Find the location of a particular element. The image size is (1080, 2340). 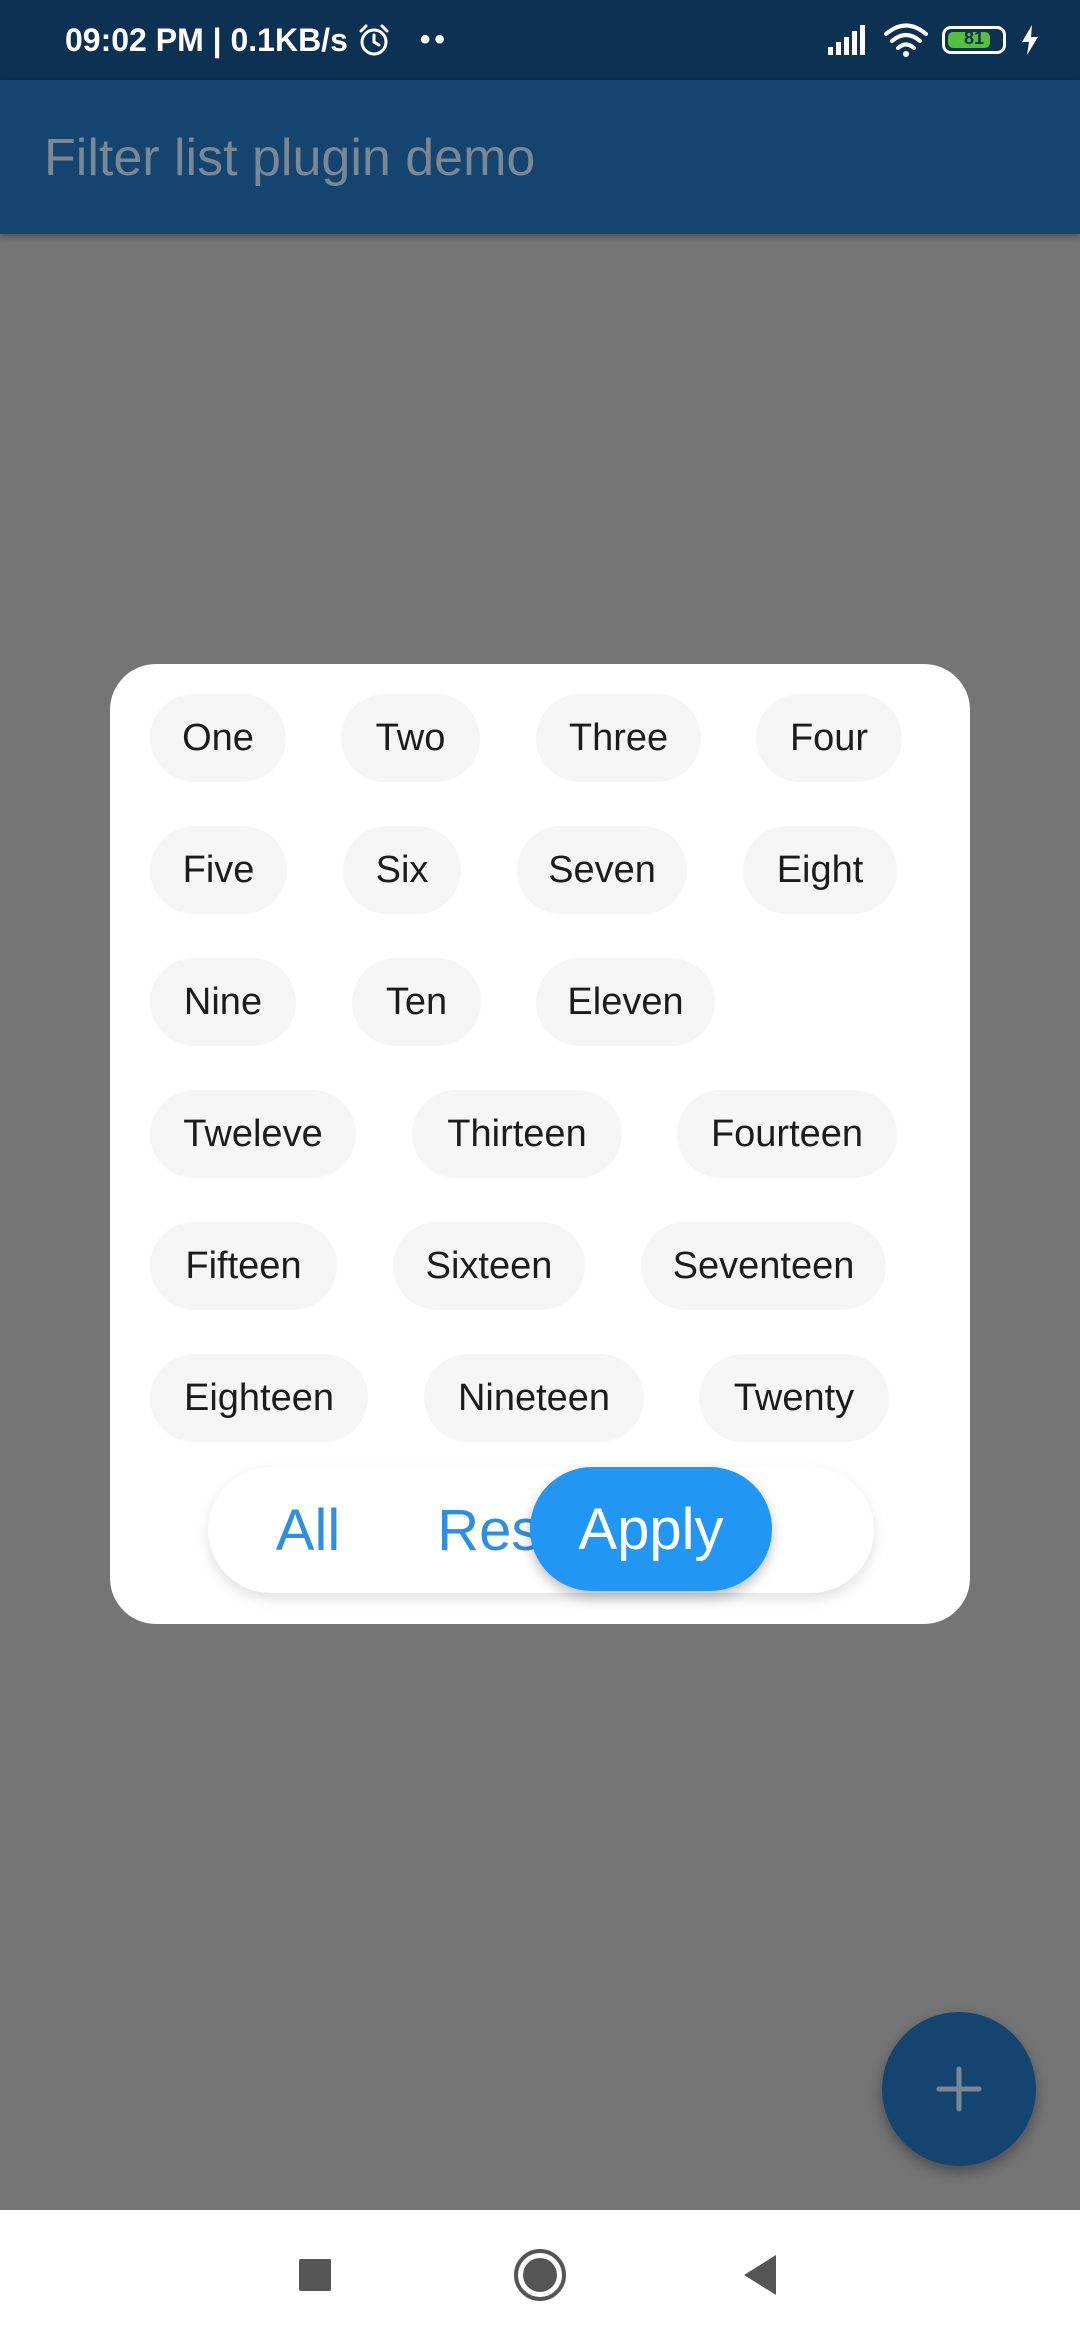

back-button is located at coordinates (760, 2275).